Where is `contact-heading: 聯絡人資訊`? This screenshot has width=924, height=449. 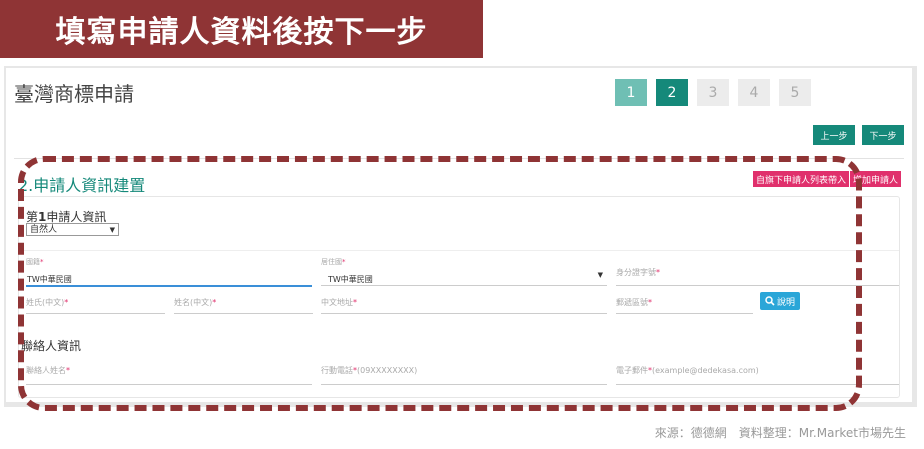
contact-heading: 聯絡人資訊 is located at coordinates (51, 346).